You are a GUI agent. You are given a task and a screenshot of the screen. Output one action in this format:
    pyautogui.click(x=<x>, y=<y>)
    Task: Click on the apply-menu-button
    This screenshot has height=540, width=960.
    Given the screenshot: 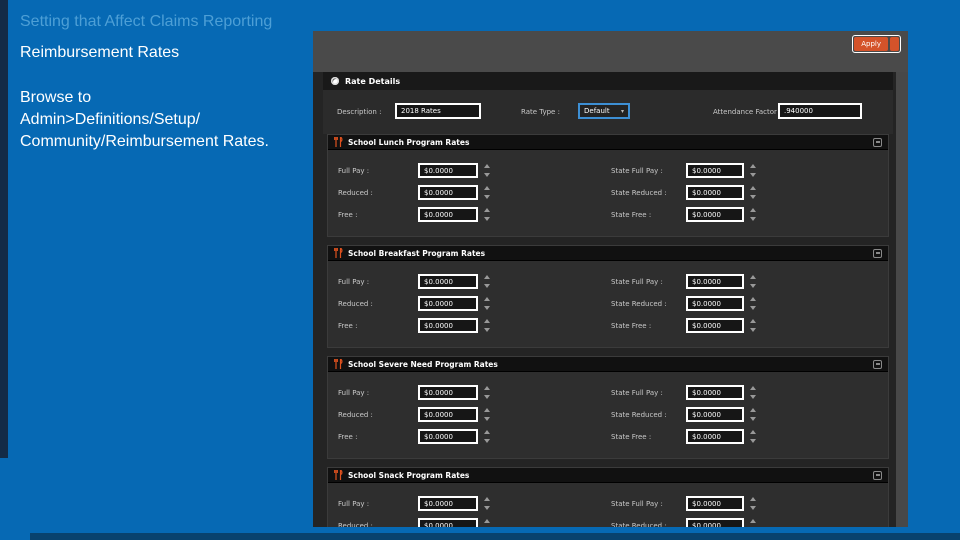 What is the action you would take?
    pyautogui.click(x=894, y=44)
    